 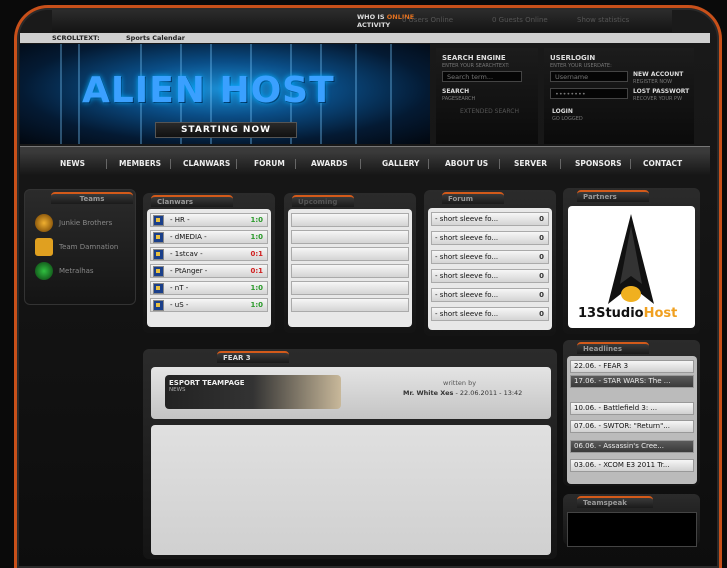 I want to click on search-title: SEARCH ENGINE, so click(x=474, y=58).